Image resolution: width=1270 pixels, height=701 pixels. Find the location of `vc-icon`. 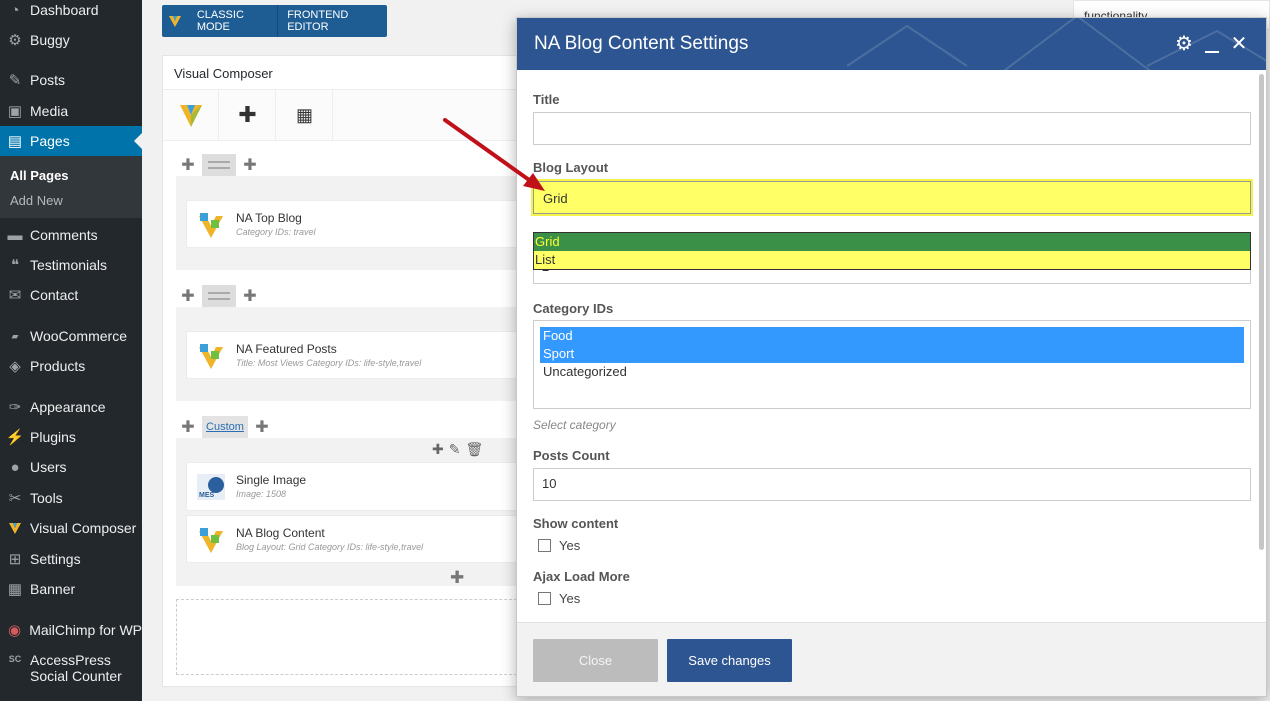

vc-icon is located at coordinates (15, 528).